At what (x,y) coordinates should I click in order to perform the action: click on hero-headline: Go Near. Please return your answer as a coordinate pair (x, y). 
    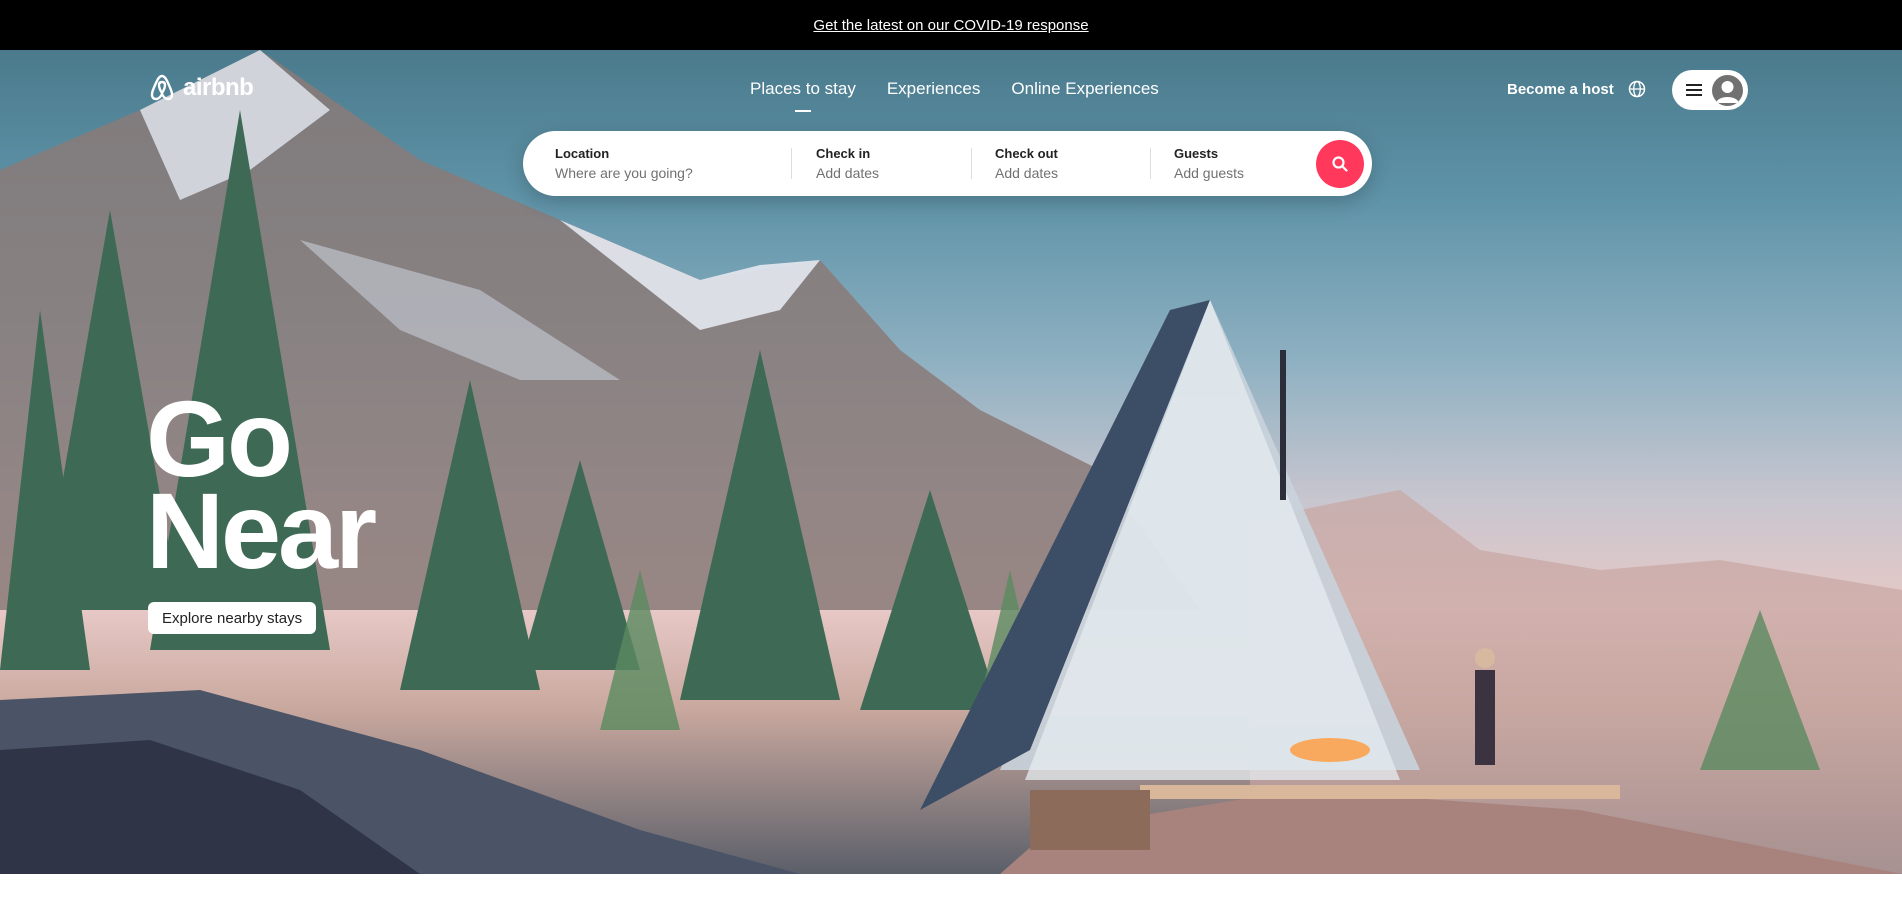
    Looking at the image, I should click on (261, 488).